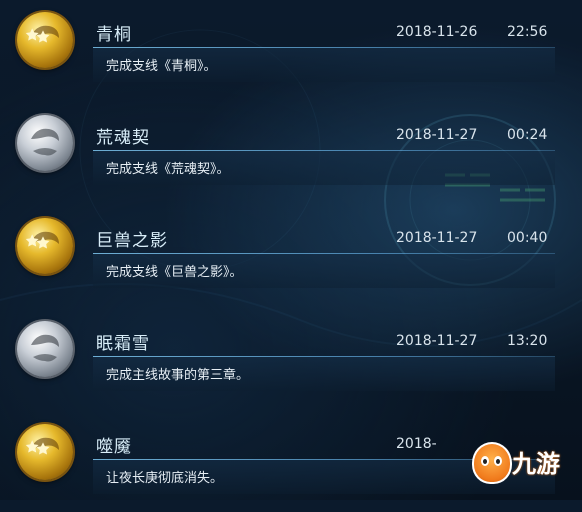 This screenshot has height=512, width=582. Describe the element at coordinates (123, 344) in the screenshot. I see `achievement-title: 眠霜雪` at that location.